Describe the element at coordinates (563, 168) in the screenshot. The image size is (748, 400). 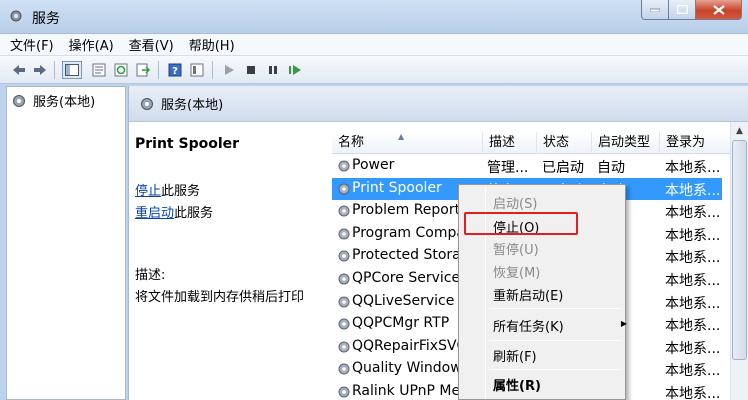
I see `service-status: 已启动` at that location.